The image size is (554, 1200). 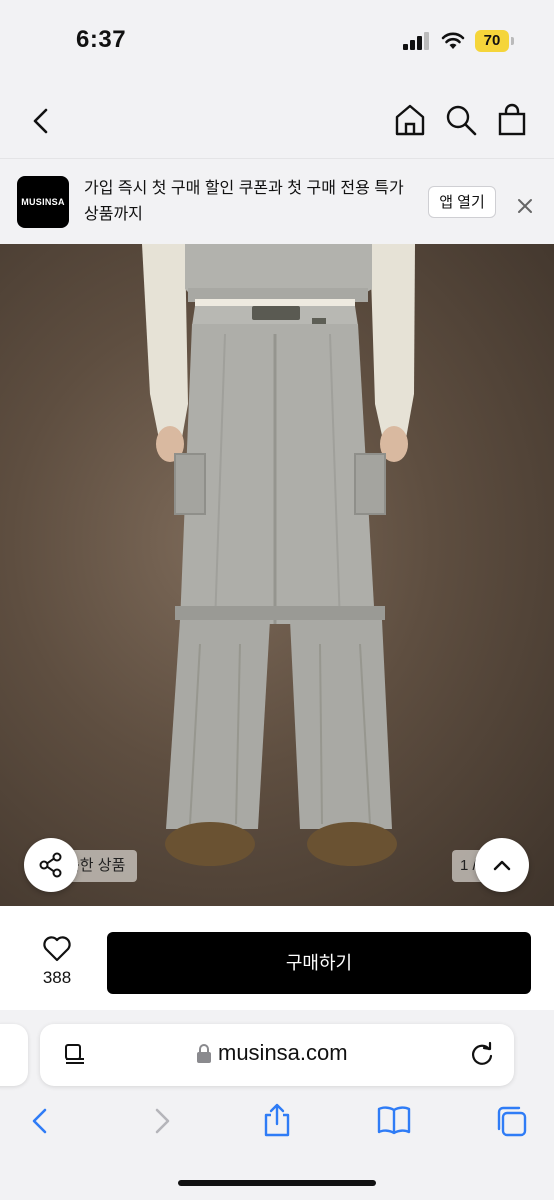 I want to click on heart-icon, so click(x=57, y=948).